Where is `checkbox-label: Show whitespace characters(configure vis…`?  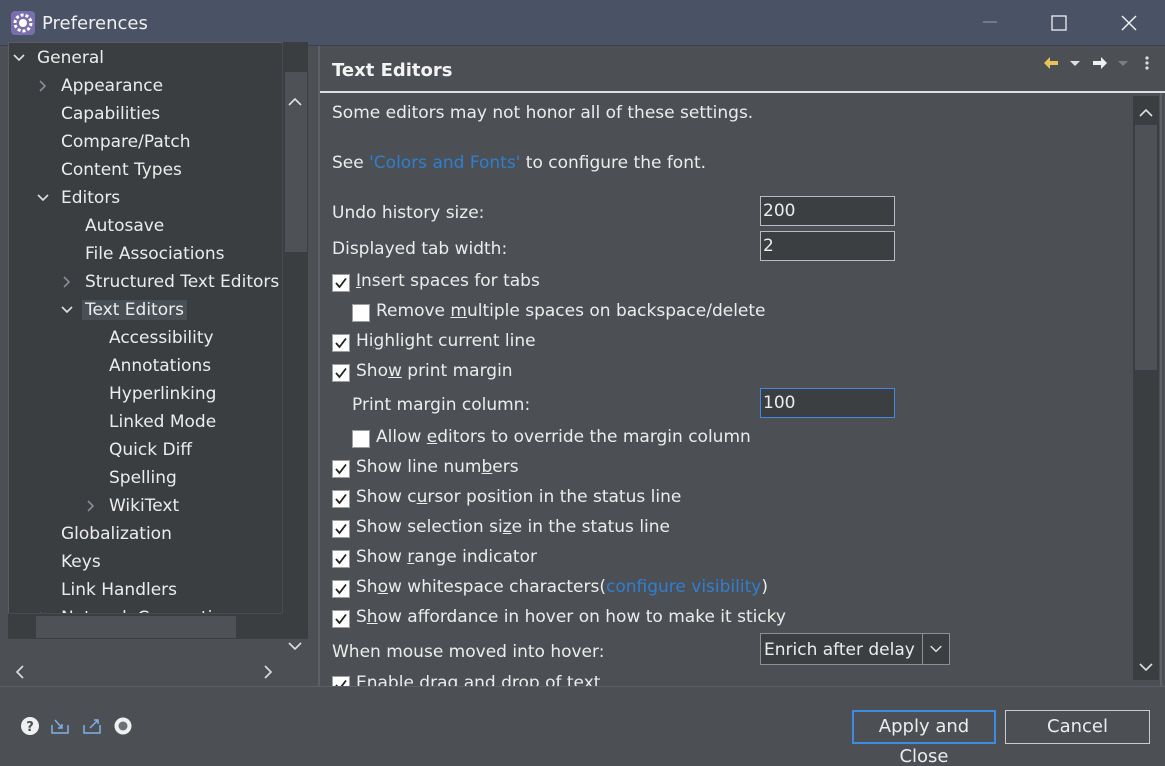
checkbox-label: Show whitespace characters(configure vis… is located at coordinates (562, 587).